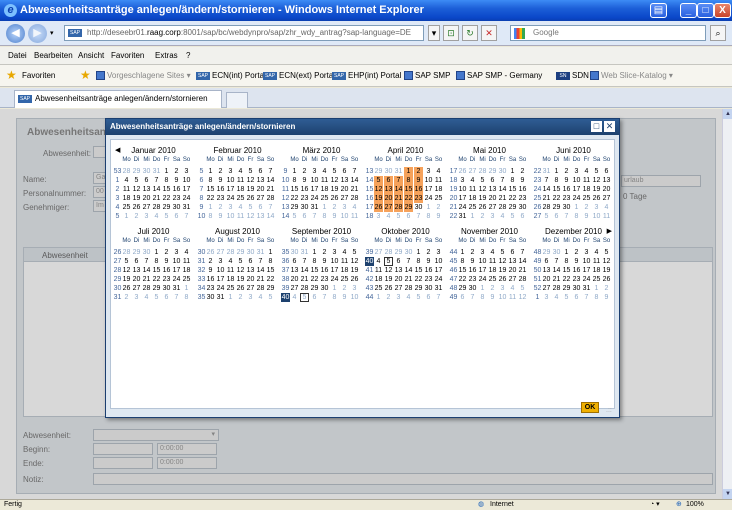 This screenshot has height=510, width=732. What do you see at coordinates (230, 288) in the screenshot?
I see `day-cell: 25` at bounding box center [230, 288].